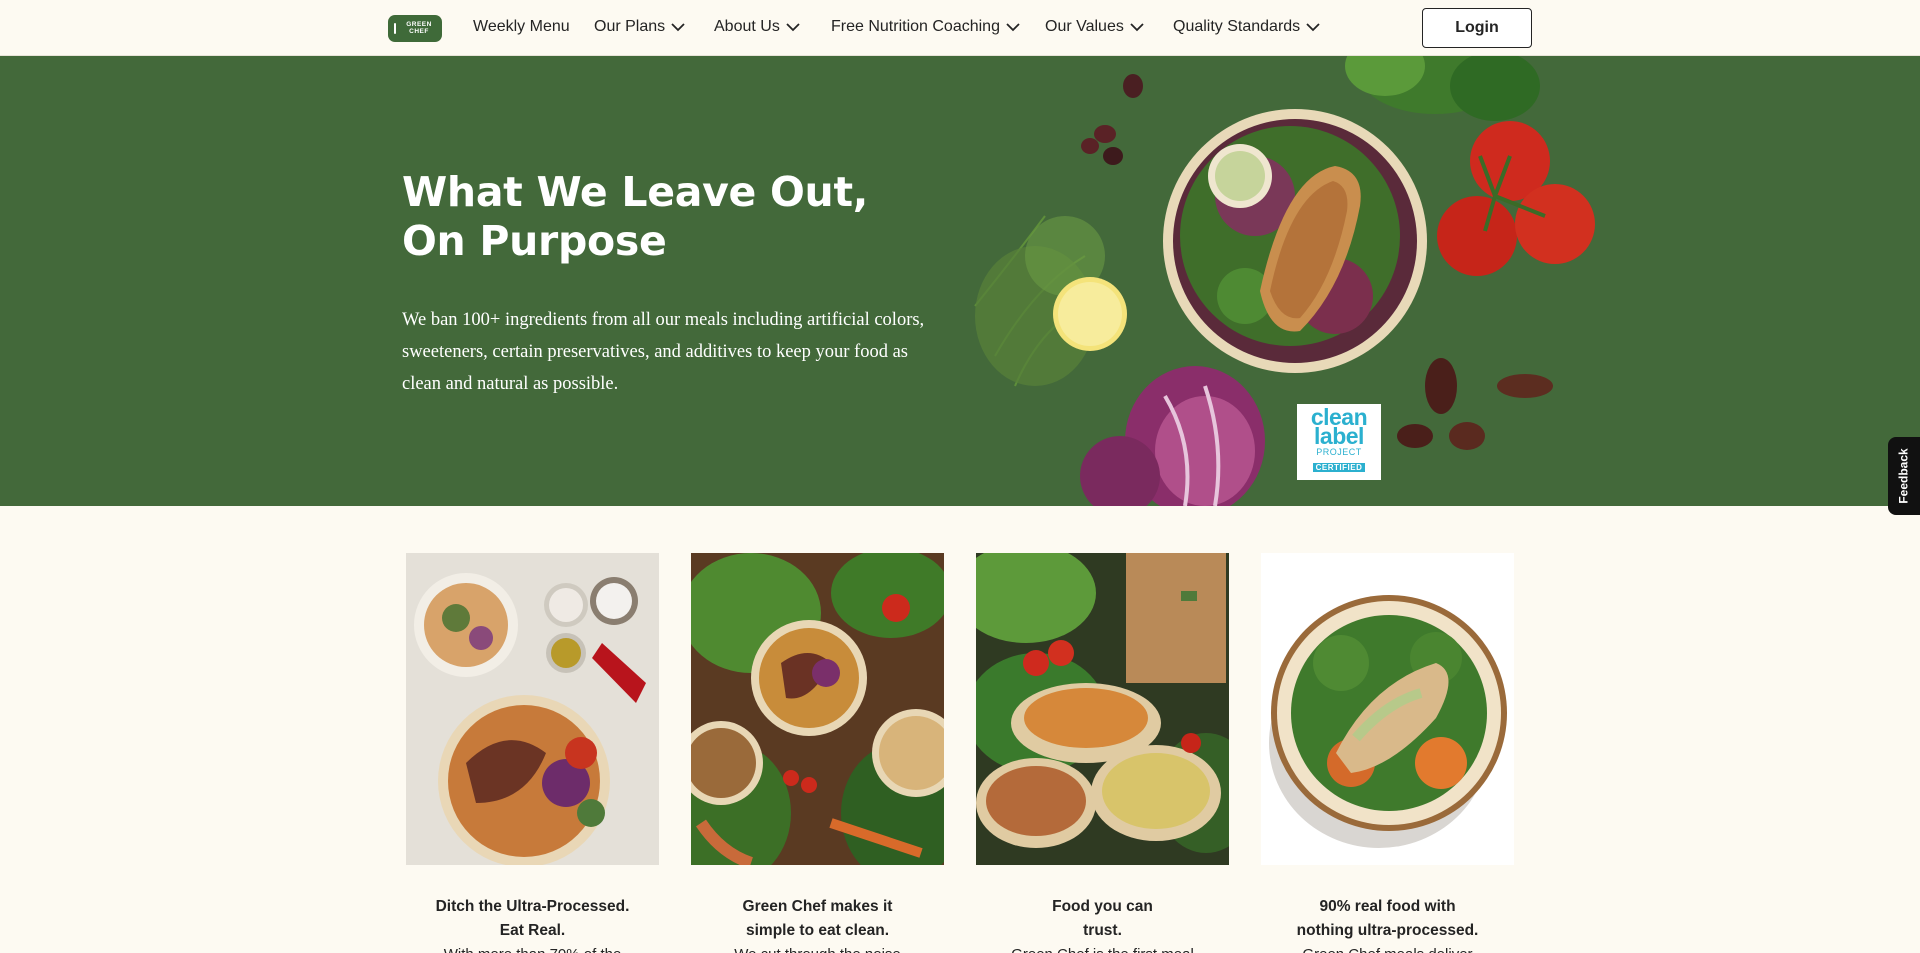  What do you see at coordinates (1102, 919) in the screenshot?
I see `card-heading: Food you can trust.` at bounding box center [1102, 919].